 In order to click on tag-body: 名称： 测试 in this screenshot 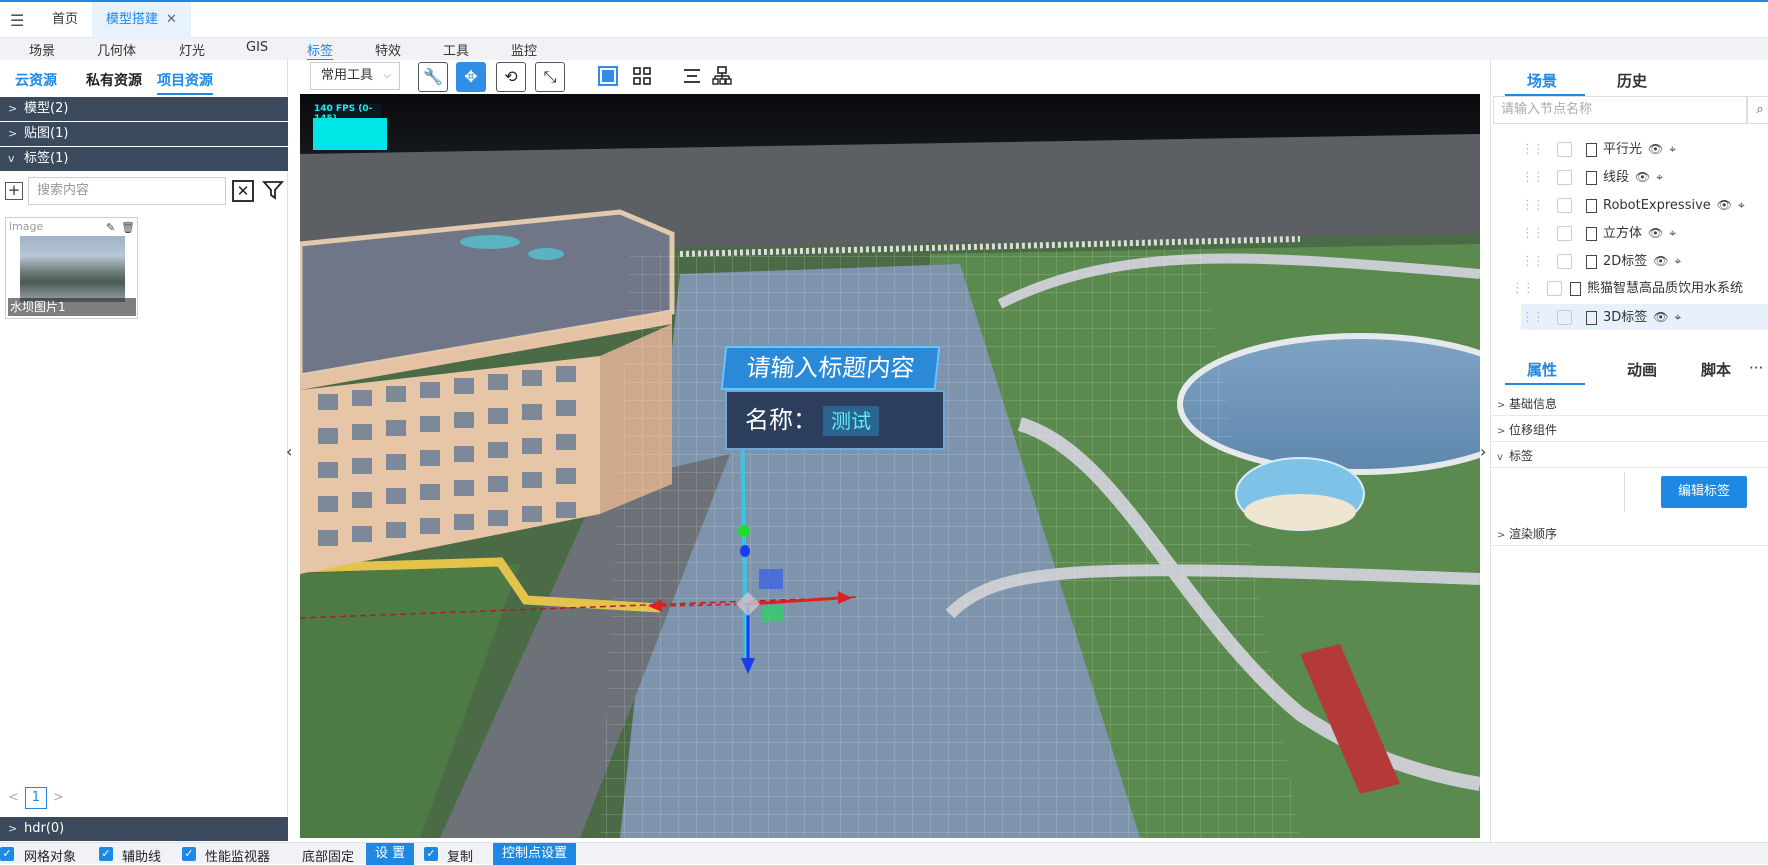, I will do `click(835, 420)`.